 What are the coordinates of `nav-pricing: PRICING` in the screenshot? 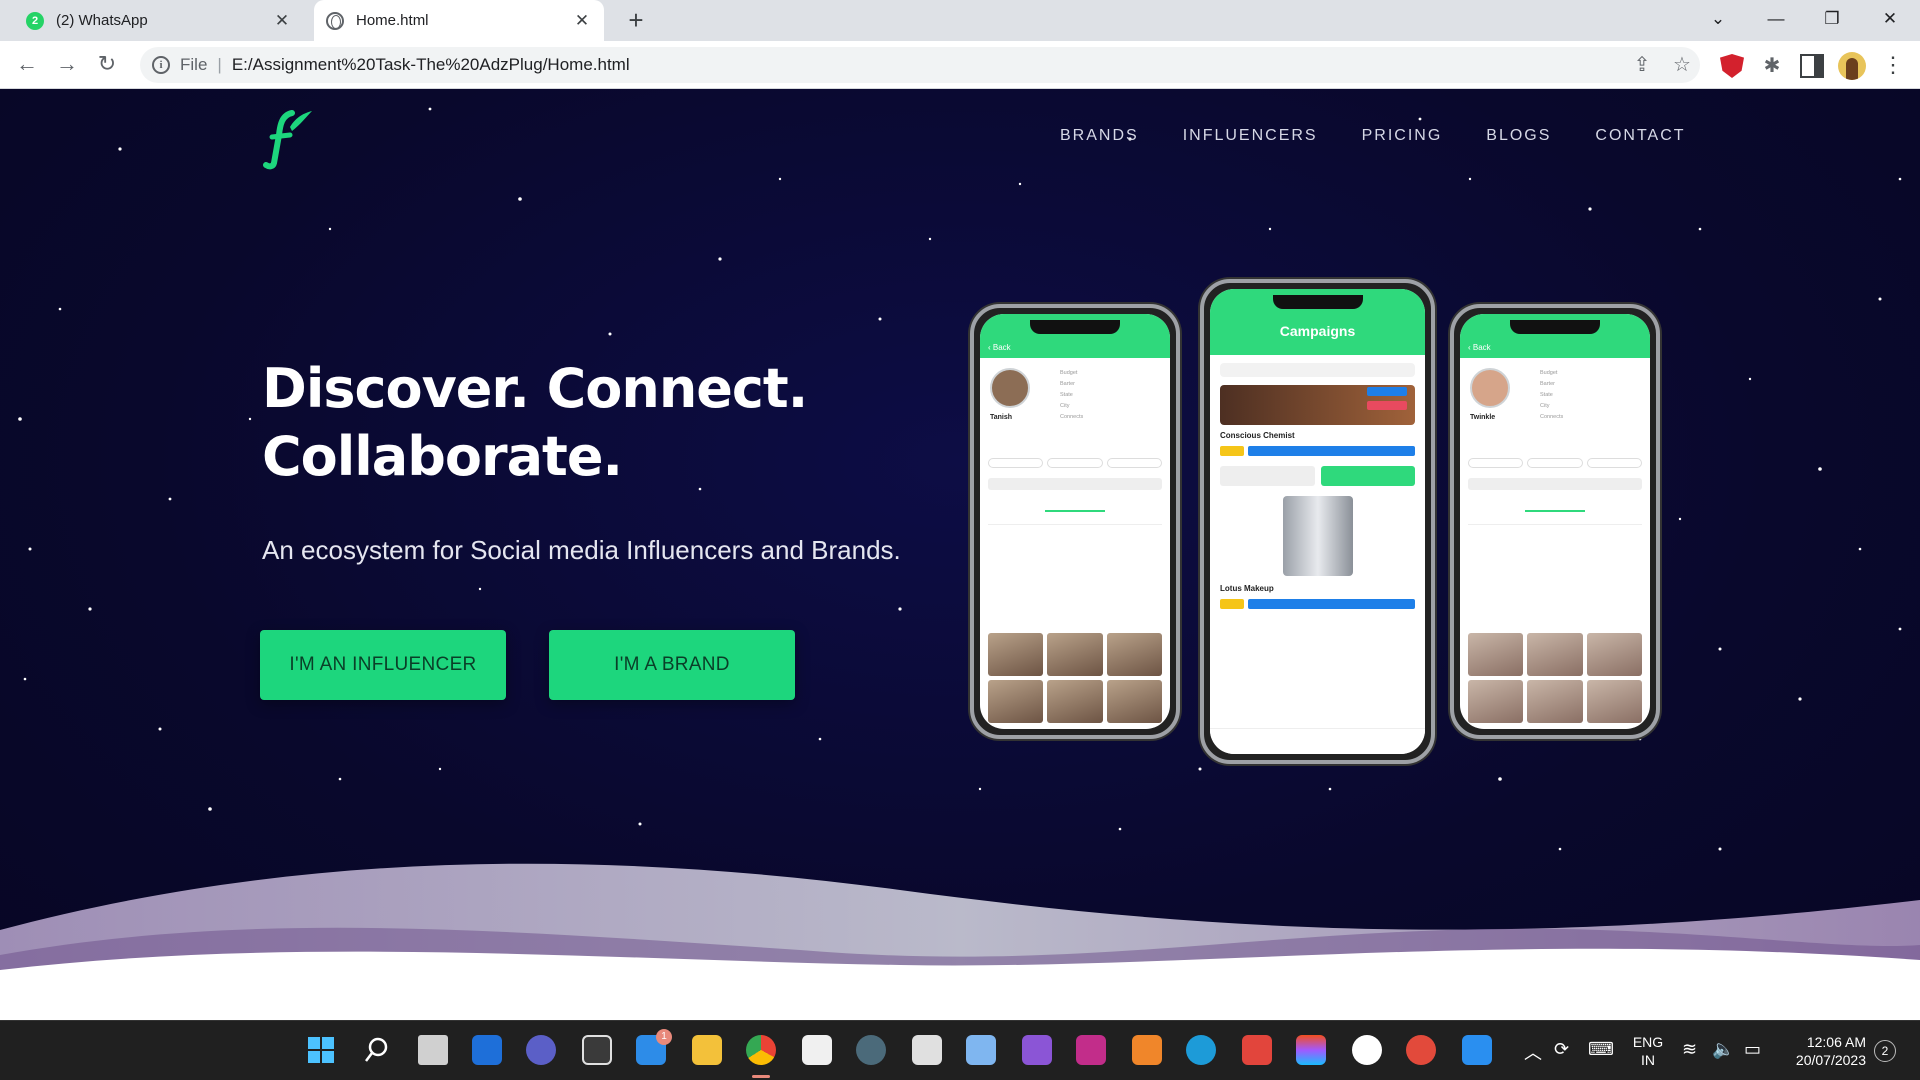 It's located at (1402, 136).